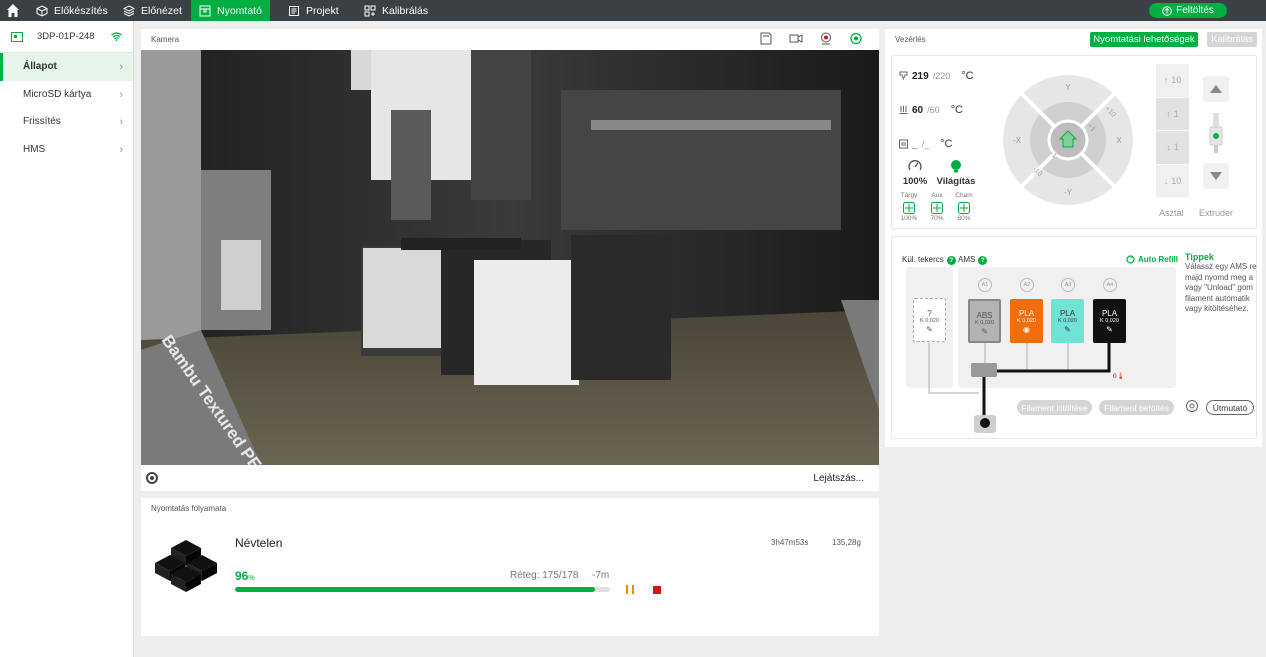  I want to click on extruder-down-button, so click(1216, 176).